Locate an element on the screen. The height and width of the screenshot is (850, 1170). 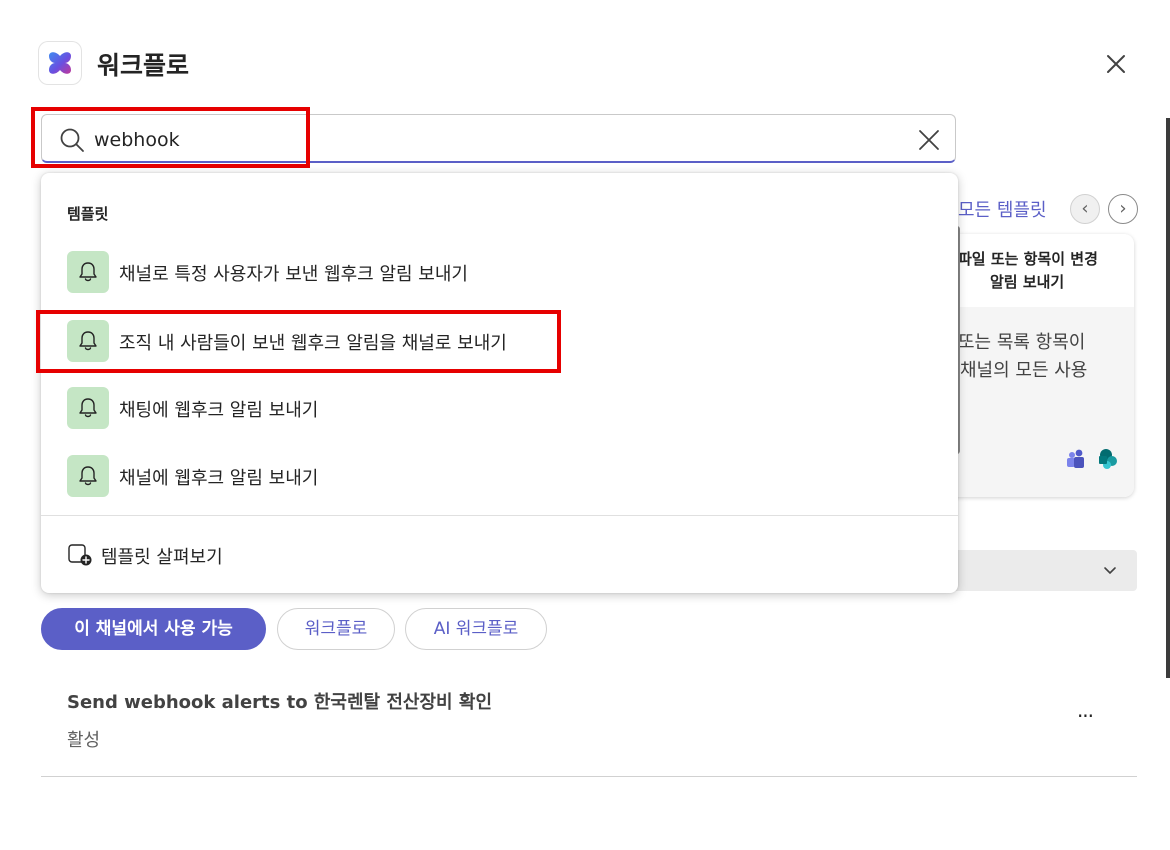
browse-templates-label: 템플릿 살펴보기 is located at coordinates (162, 557).